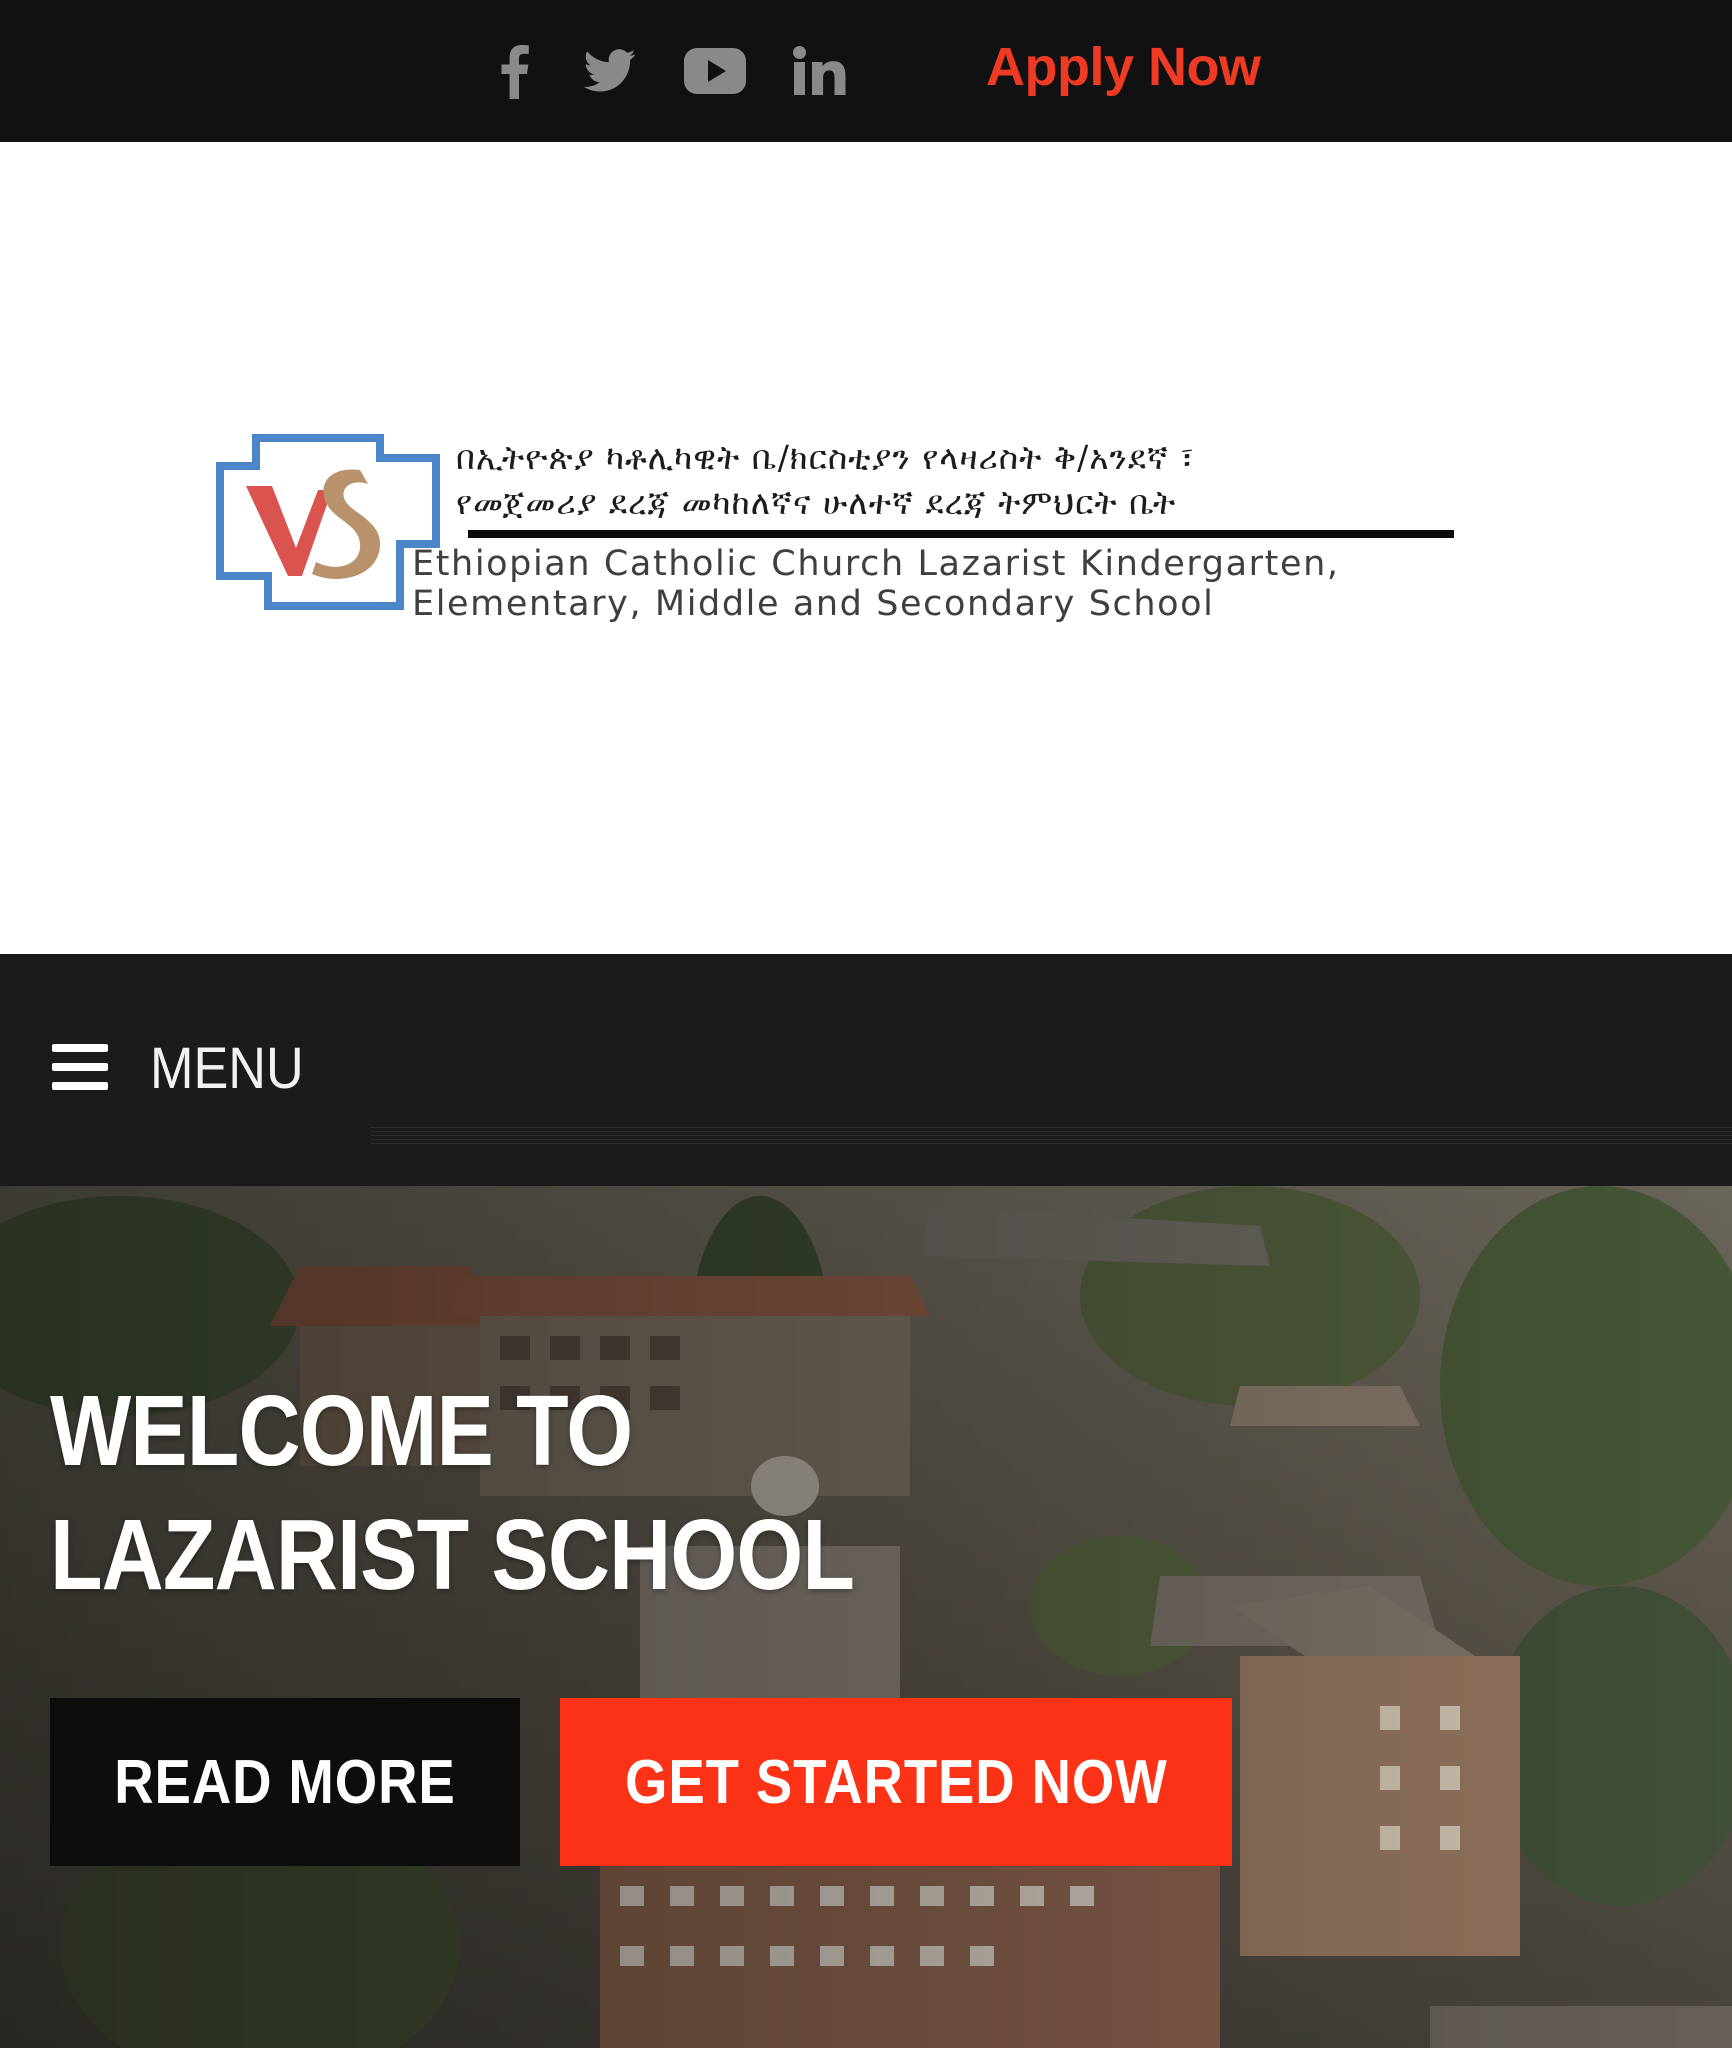 The image size is (1732, 2048). What do you see at coordinates (341, 1431) in the screenshot?
I see `hero-title-line-1: WELCOME TO` at bounding box center [341, 1431].